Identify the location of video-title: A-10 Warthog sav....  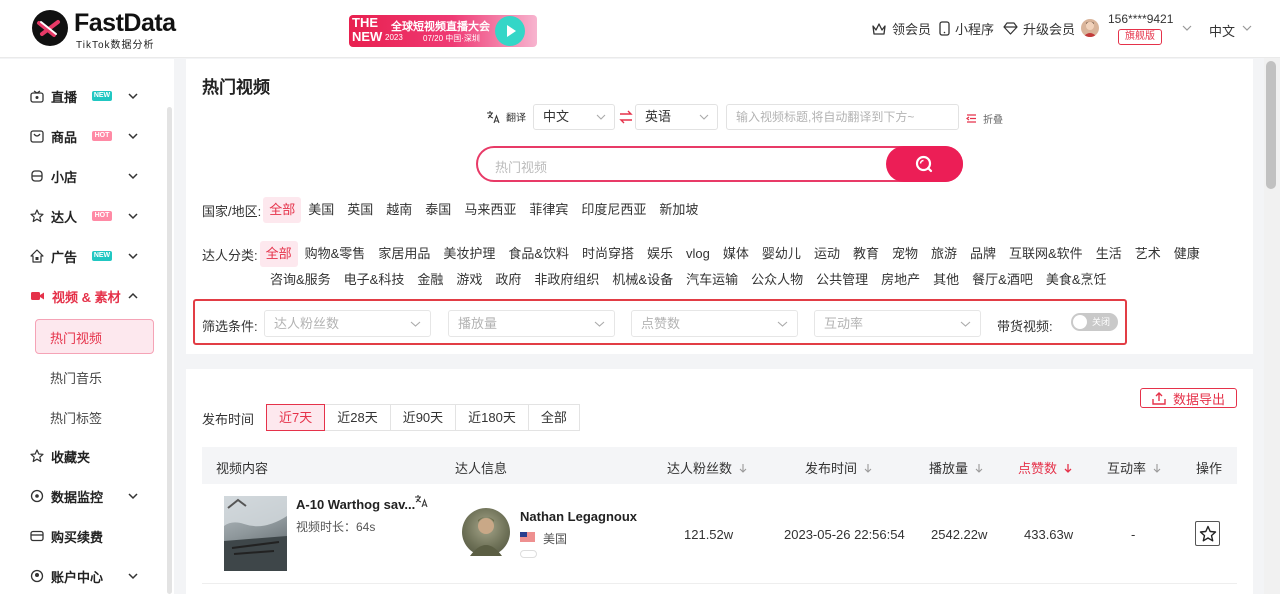
(355, 504).